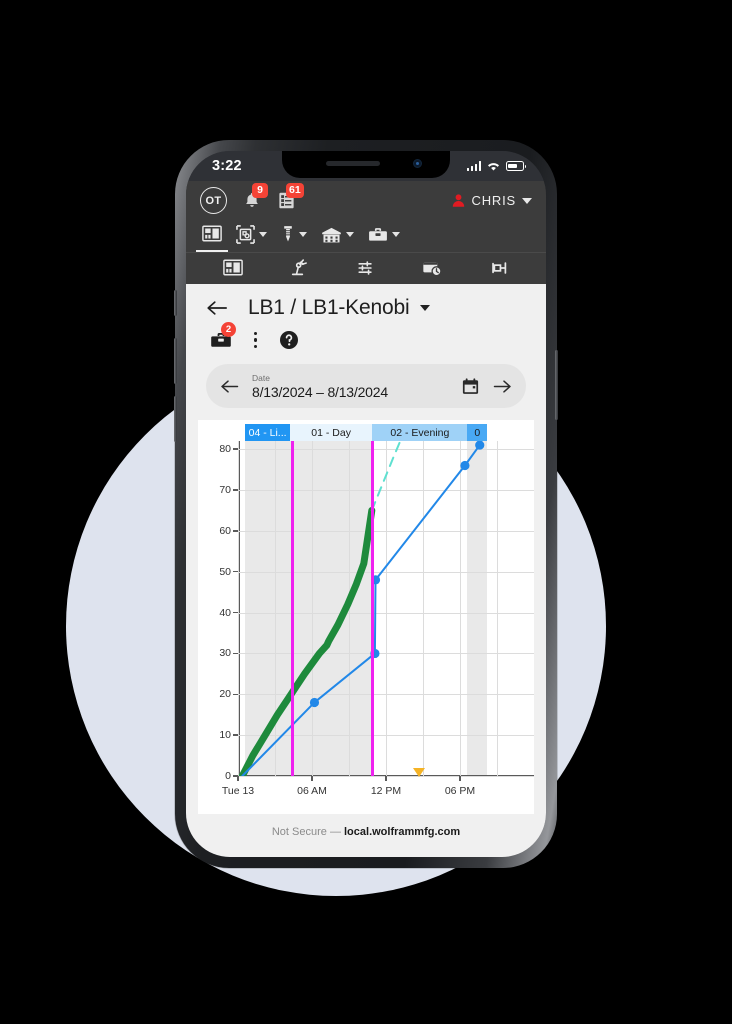 This screenshot has height=1024, width=732. I want to click on page-action-row: 2, so click(366, 341).